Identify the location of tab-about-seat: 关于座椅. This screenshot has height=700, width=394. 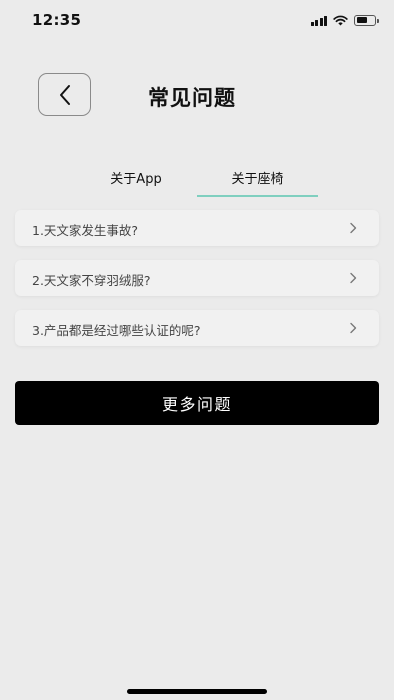
(257, 181).